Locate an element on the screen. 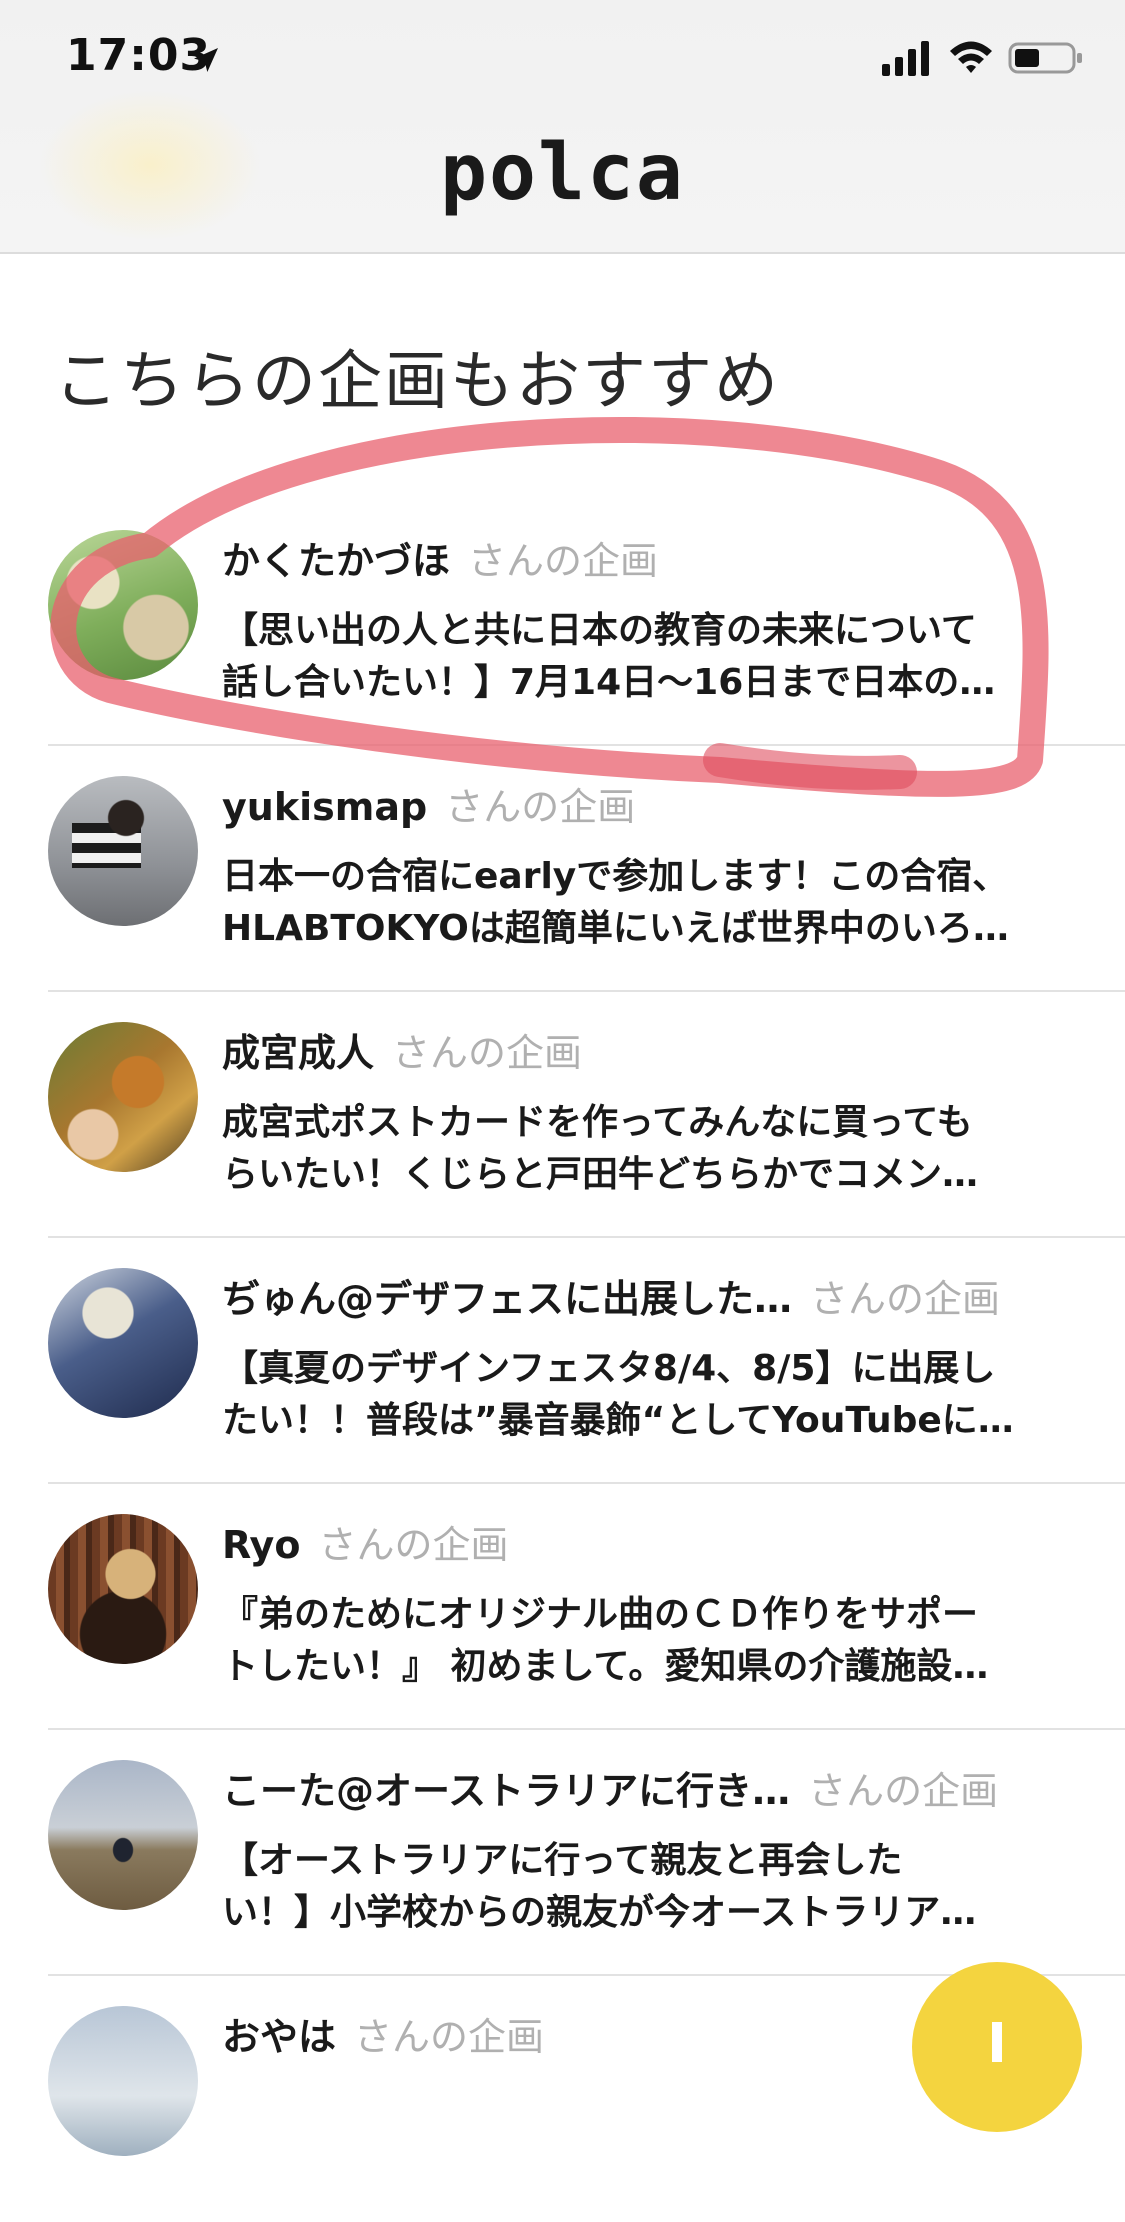  battery-icon is located at coordinates (1045, 58).